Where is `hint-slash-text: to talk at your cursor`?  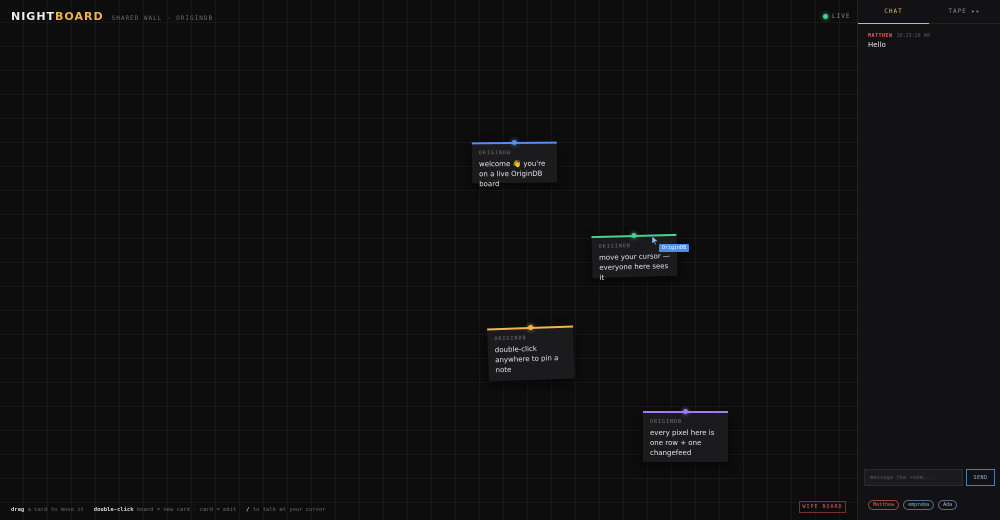 hint-slash-text: to talk at your cursor is located at coordinates (289, 510).